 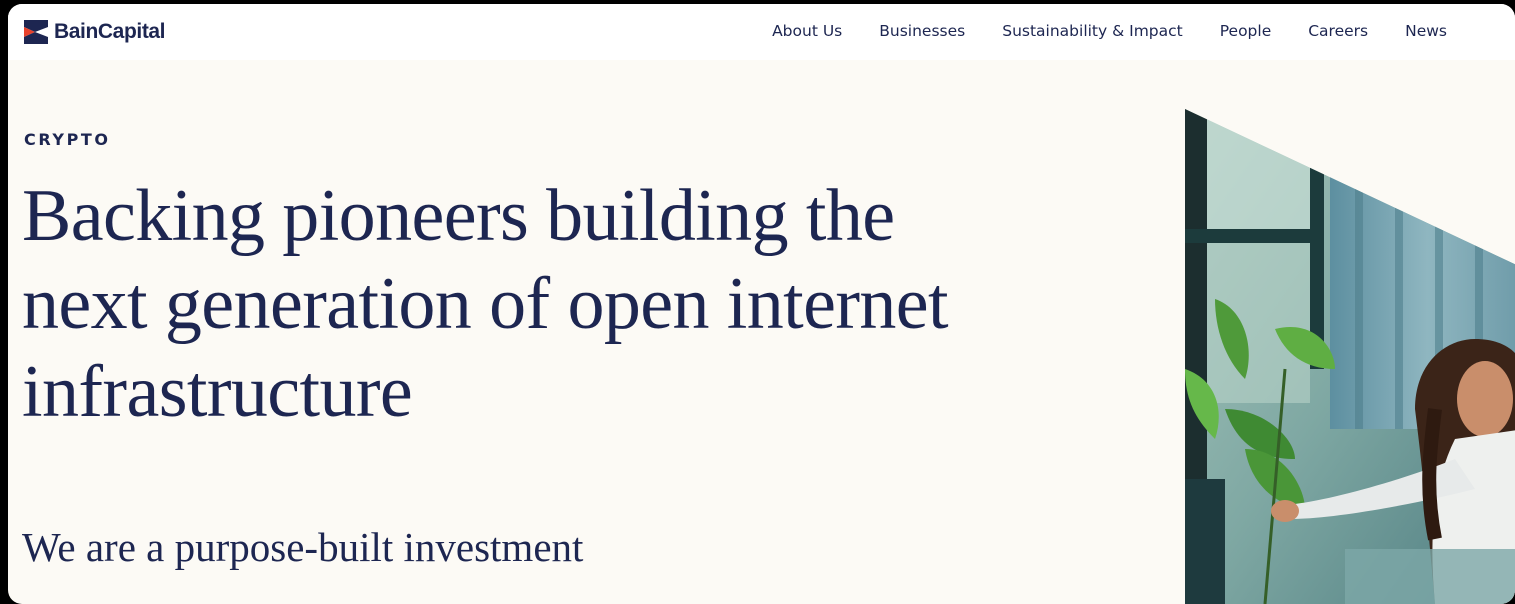 I want to click on nav-news: News, so click(x=1426, y=31).